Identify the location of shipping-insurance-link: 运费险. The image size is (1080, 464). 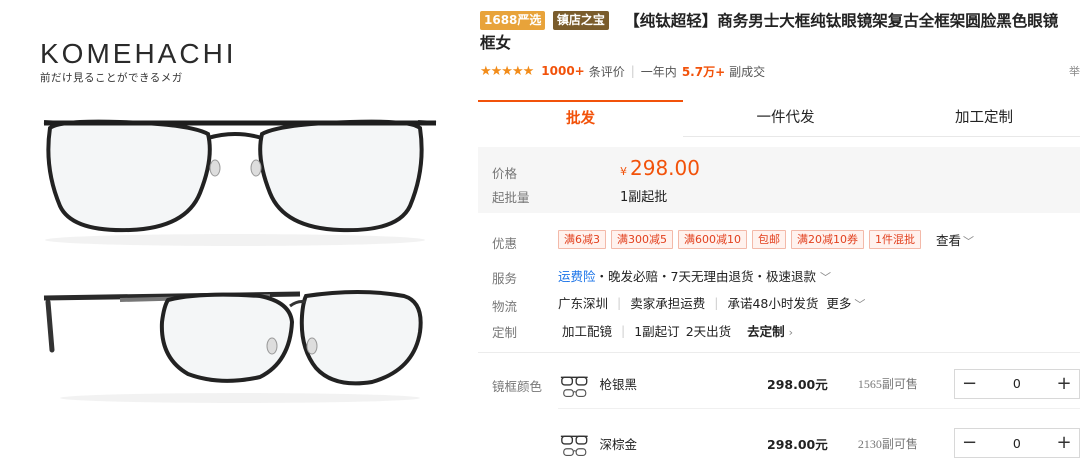
(577, 276).